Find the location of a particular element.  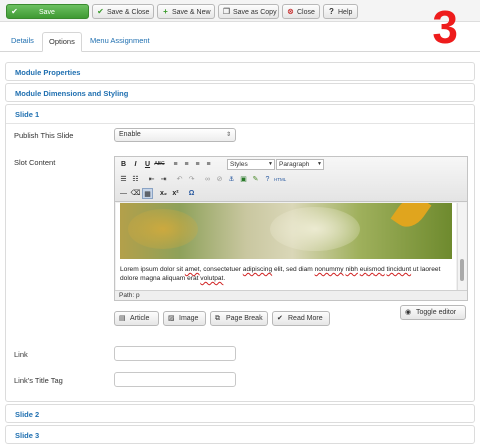

panel-title: Module Properties is located at coordinates (47, 72).